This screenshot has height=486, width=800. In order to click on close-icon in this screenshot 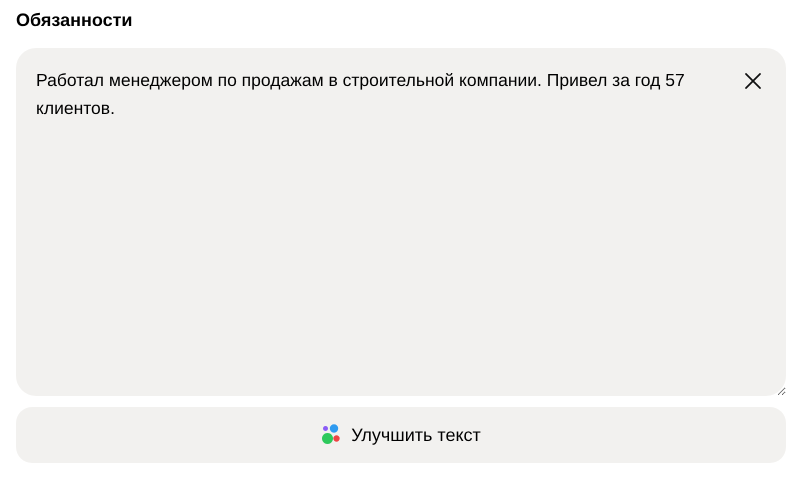, I will do `click(753, 81)`.